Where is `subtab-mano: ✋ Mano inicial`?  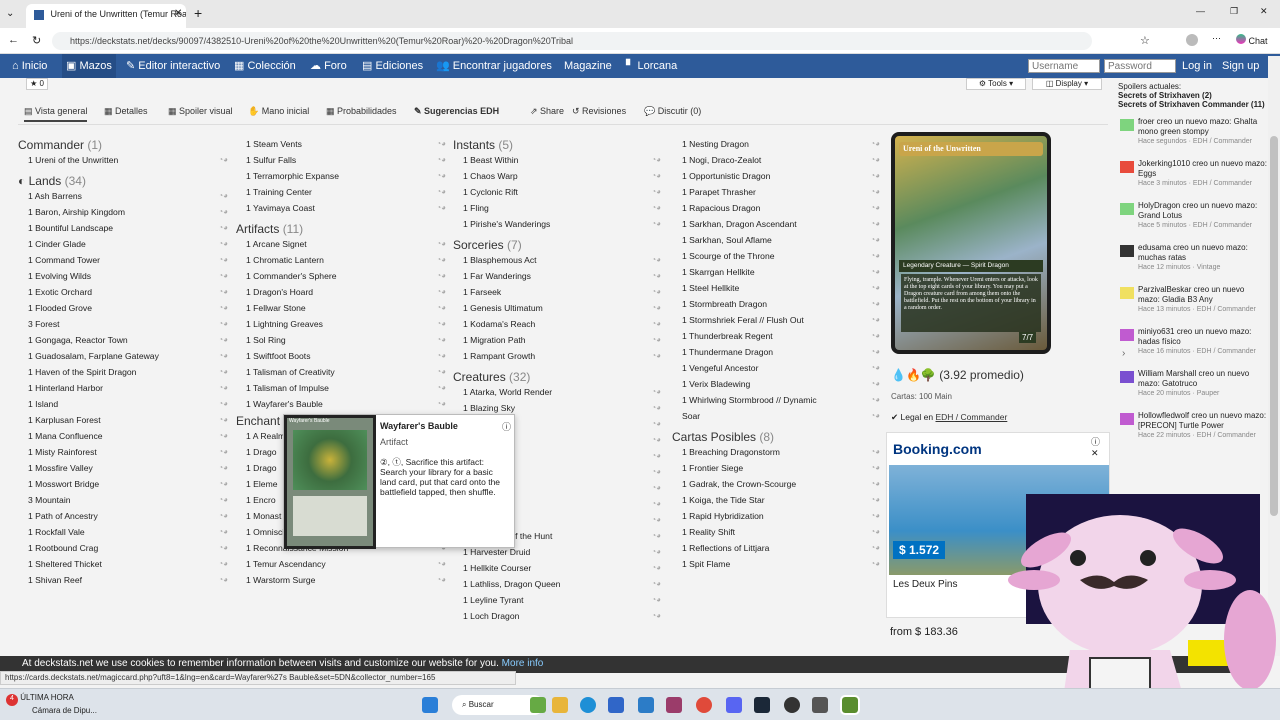
subtab-mano: ✋ Mano inicial is located at coordinates (278, 111).